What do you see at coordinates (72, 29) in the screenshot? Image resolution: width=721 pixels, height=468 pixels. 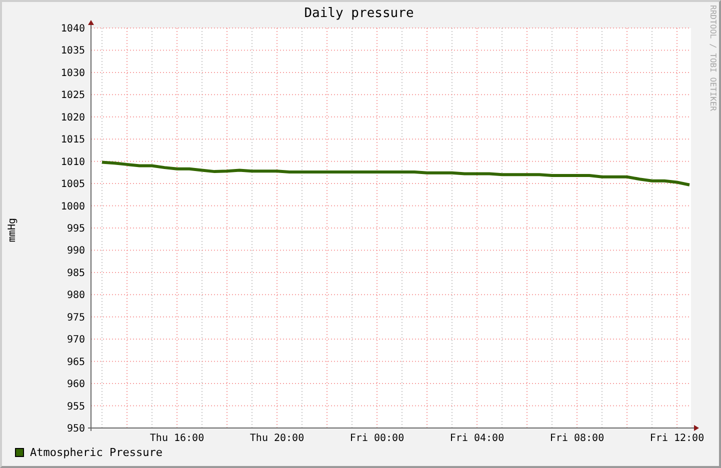 I see `y-tick-label: 1040` at bounding box center [72, 29].